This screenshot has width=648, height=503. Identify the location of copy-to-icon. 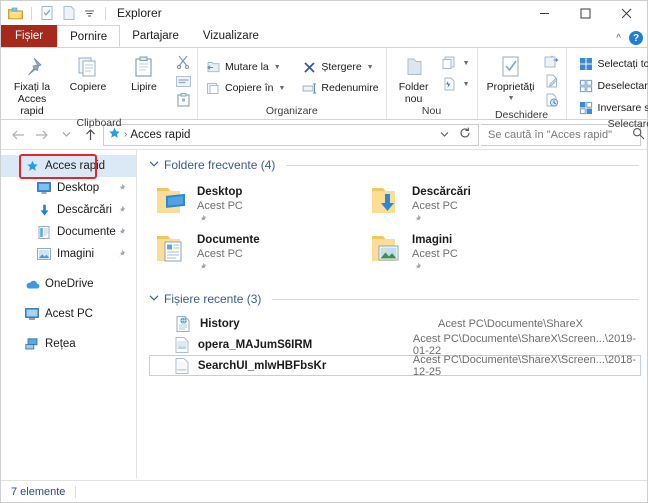
(213, 88).